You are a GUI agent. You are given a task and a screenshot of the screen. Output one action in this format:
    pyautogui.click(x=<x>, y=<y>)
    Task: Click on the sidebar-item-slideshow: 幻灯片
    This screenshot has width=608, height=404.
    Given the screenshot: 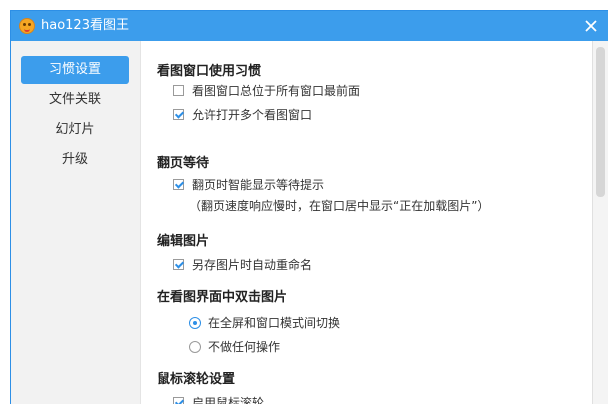 What is the action you would take?
    pyautogui.click(x=75, y=130)
    